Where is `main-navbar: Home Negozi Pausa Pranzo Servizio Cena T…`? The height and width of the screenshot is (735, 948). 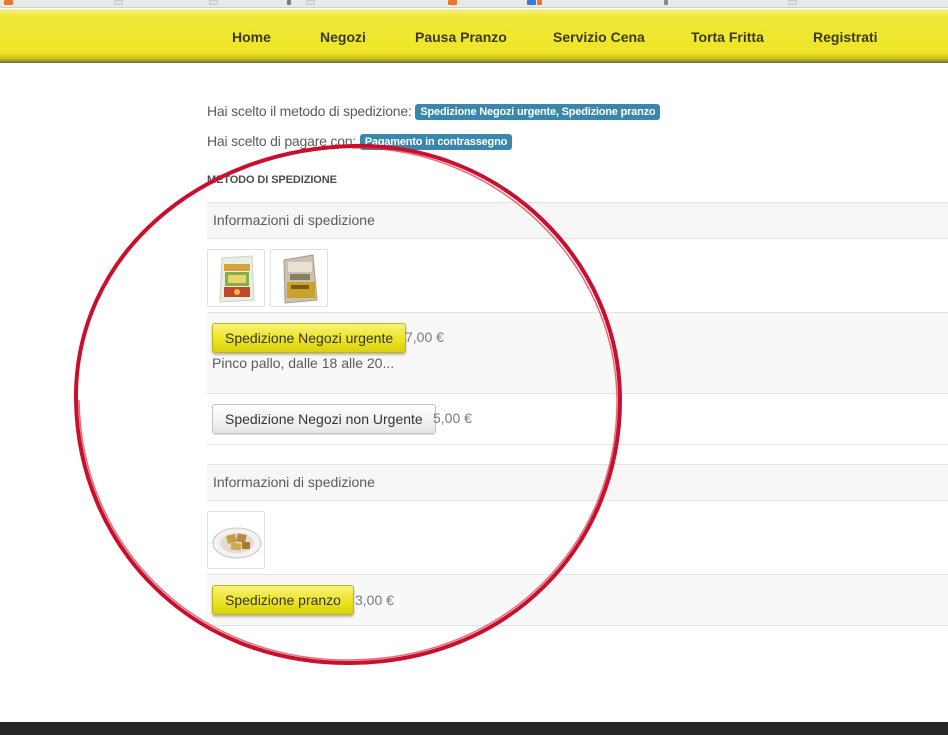 main-navbar: Home Negozi Pausa Pranzo Servizio Cena T… is located at coordinates (474, 36).